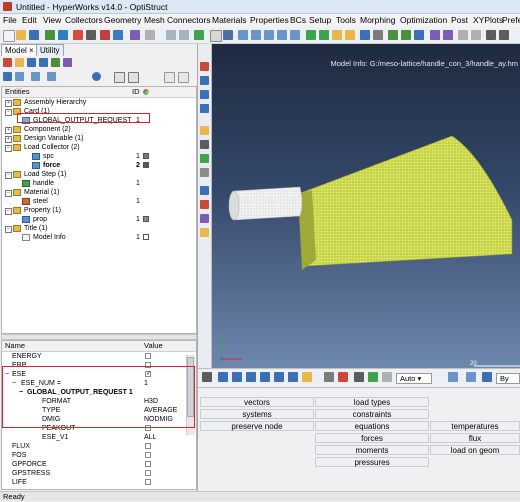  Describe the element at coordinates (184, 35) in the screenshot. I see `forward-icon` at that location.